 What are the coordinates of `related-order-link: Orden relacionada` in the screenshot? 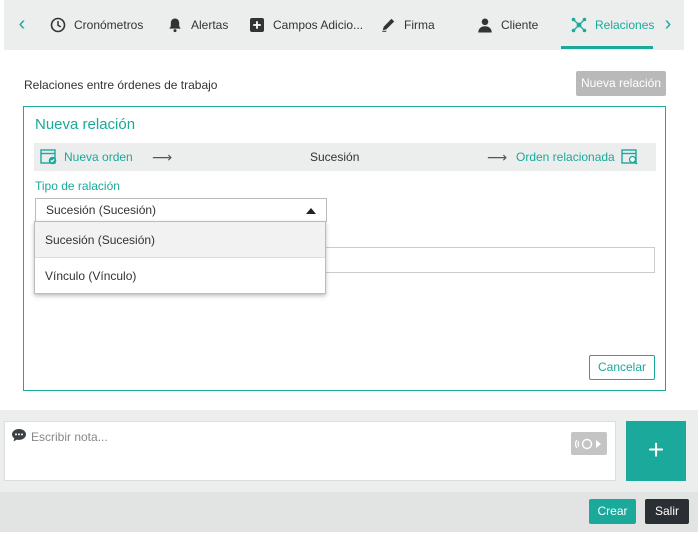 It's located at (577, 157).